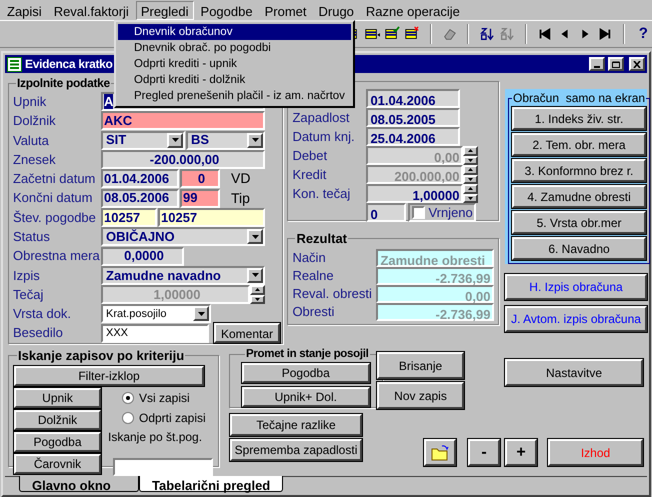 The height and width of the screenshot is (497, 652). What do you see at coordinates (336, 10) in the screenshot?
I see `menu-item: Drugo` at bounding box center [336, 10].